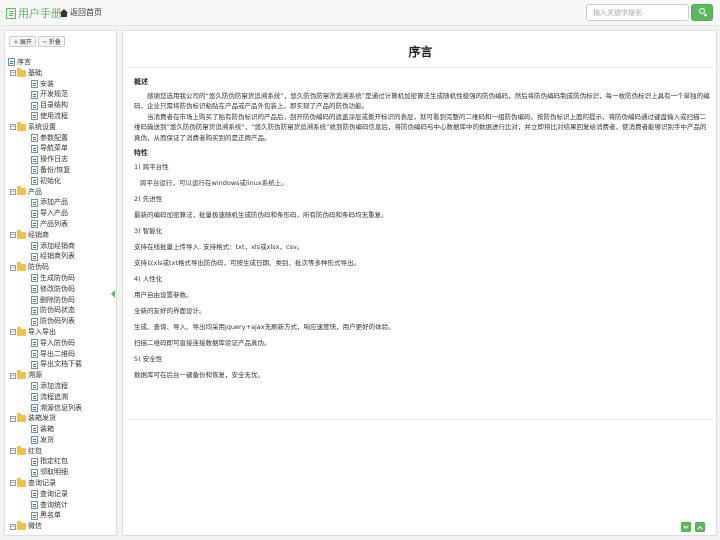  Describe the element at coordinates (64, 12) in the screenshot. I see `home-icon` at that location.